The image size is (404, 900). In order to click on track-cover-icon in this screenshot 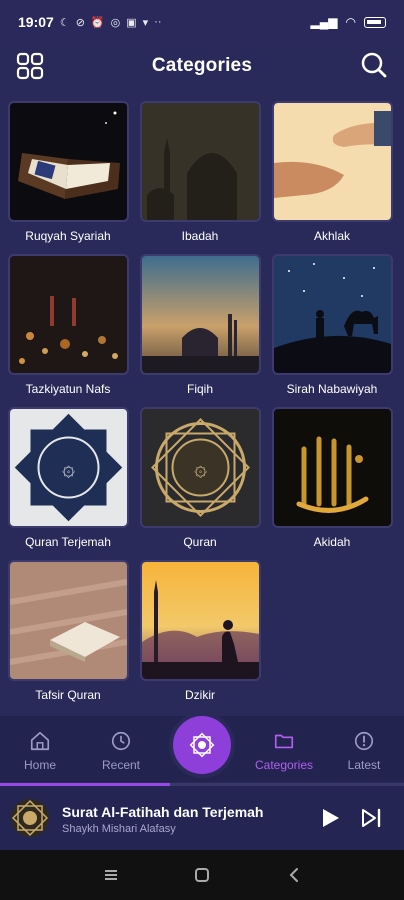, I will do `click(30, 818)`.